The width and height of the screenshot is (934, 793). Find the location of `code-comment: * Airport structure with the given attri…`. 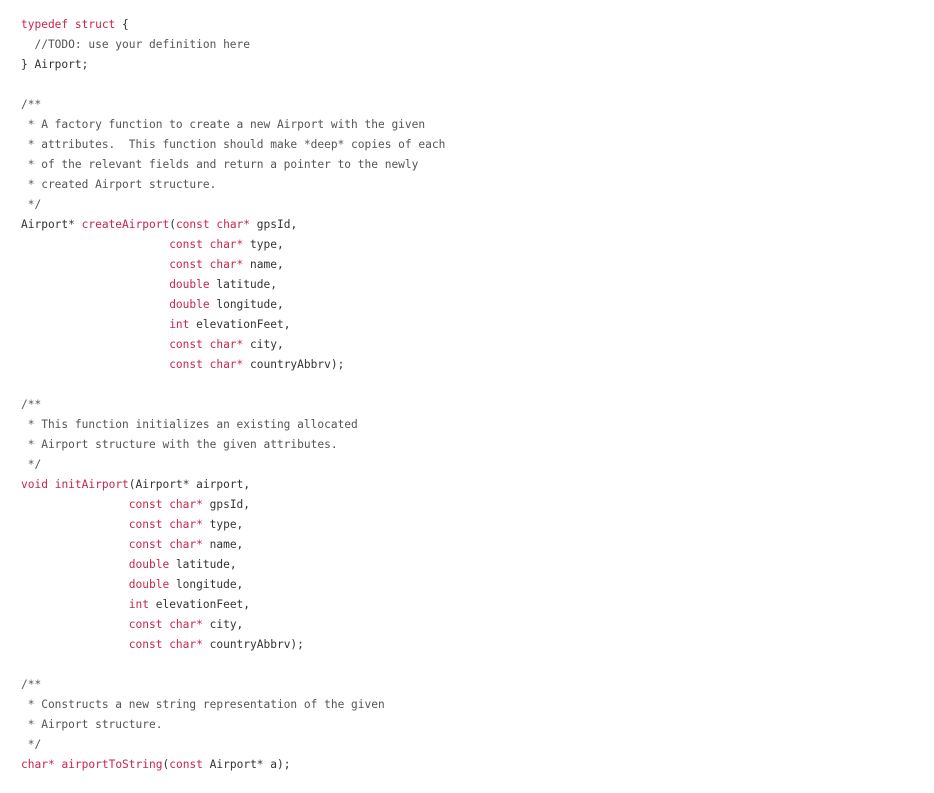

code-comment: * Airport structure with the given attri… is located at coordinates (179, 444).